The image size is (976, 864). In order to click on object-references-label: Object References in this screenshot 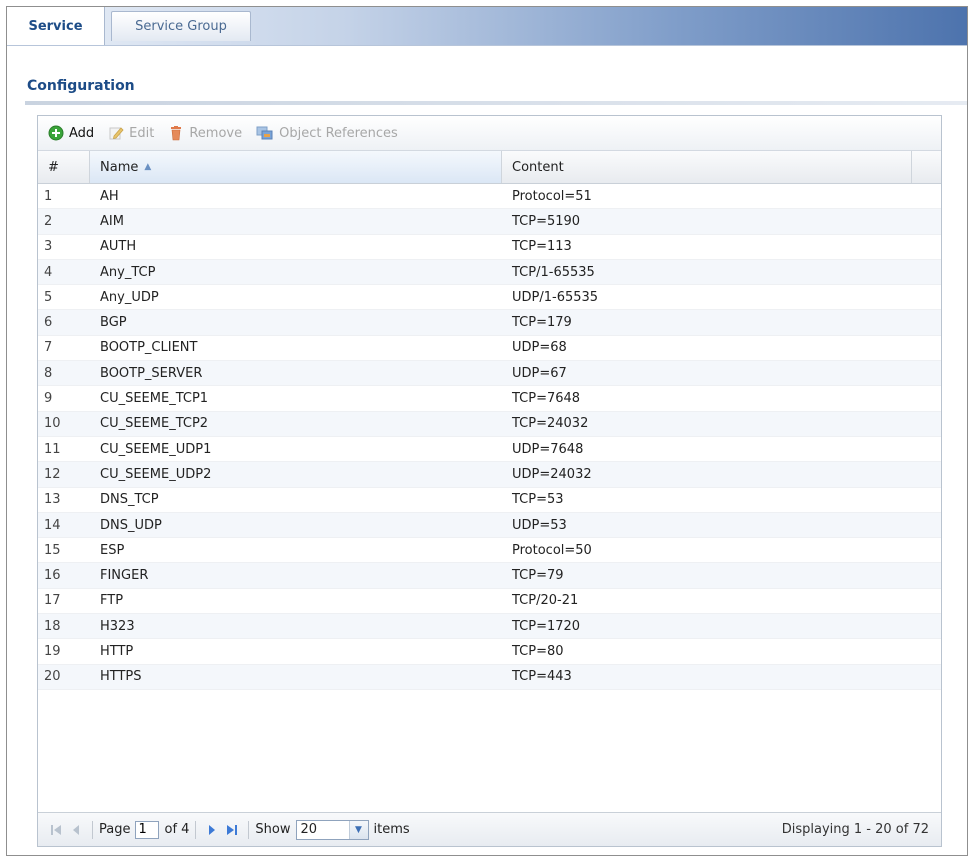, I will do `click(338, 133)`.